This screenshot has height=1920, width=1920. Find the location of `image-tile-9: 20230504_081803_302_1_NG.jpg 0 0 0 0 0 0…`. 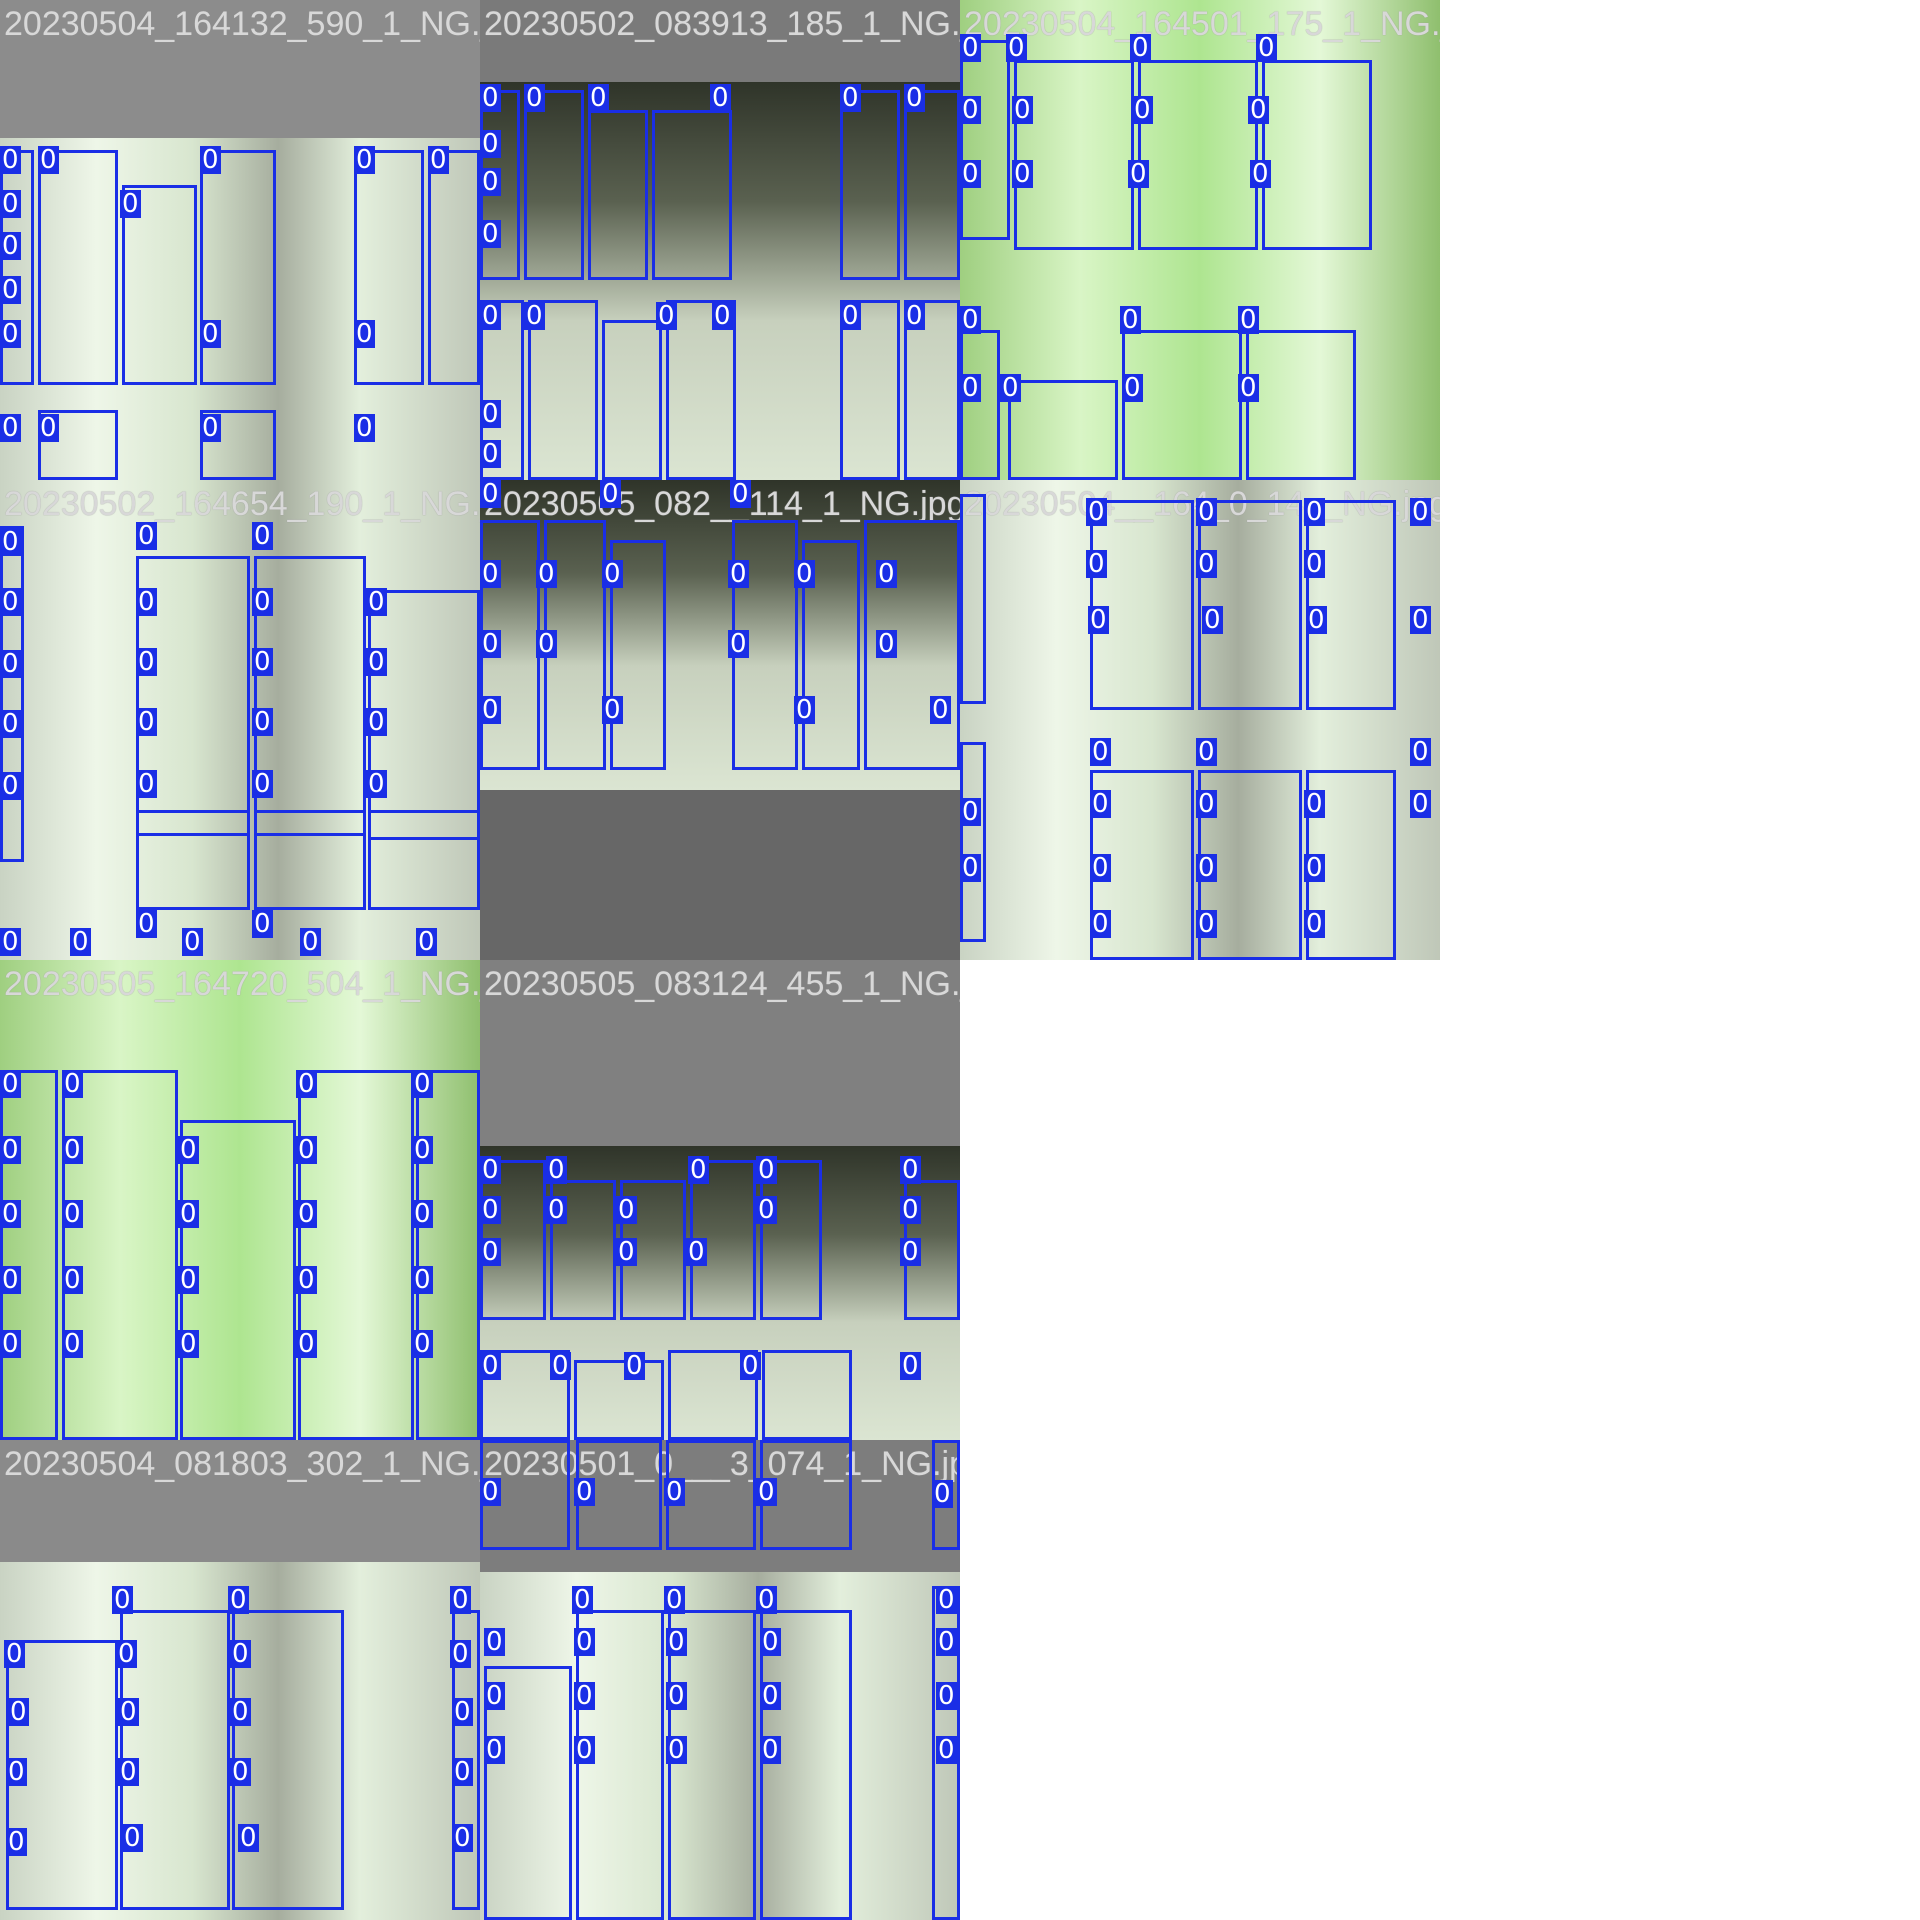

image-tile-9: 20230504_081803_302_1_NG.jpg 0 0 0 0 0 0… is located at coordinates (240, 1680).